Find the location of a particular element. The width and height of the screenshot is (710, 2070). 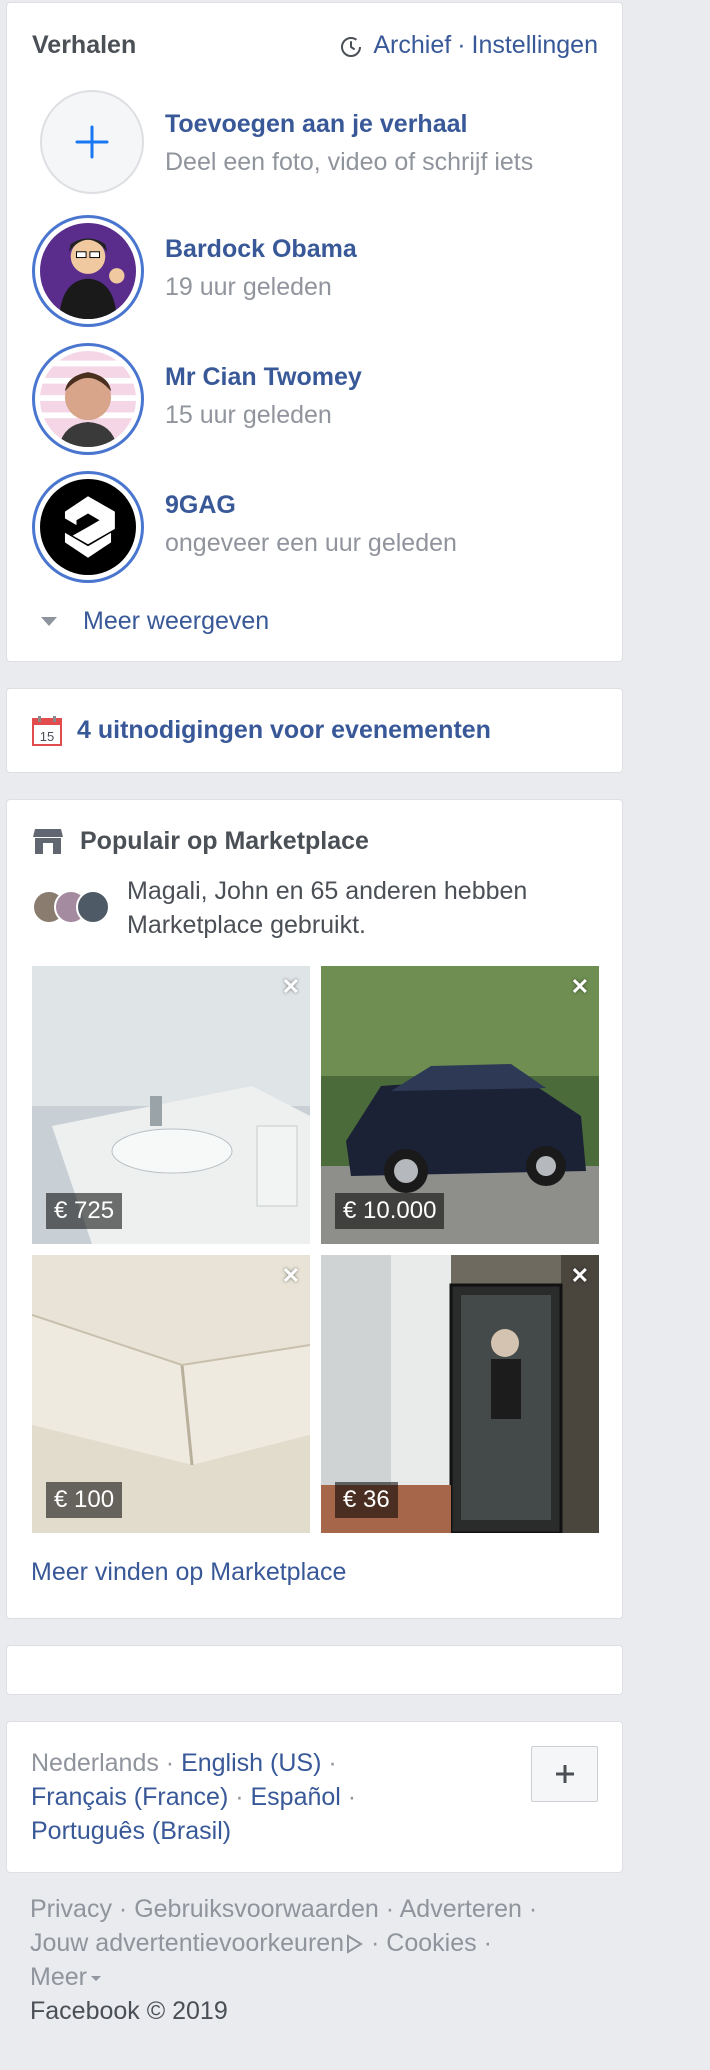

adchoices-icon is located at coordinates (354, 1944).